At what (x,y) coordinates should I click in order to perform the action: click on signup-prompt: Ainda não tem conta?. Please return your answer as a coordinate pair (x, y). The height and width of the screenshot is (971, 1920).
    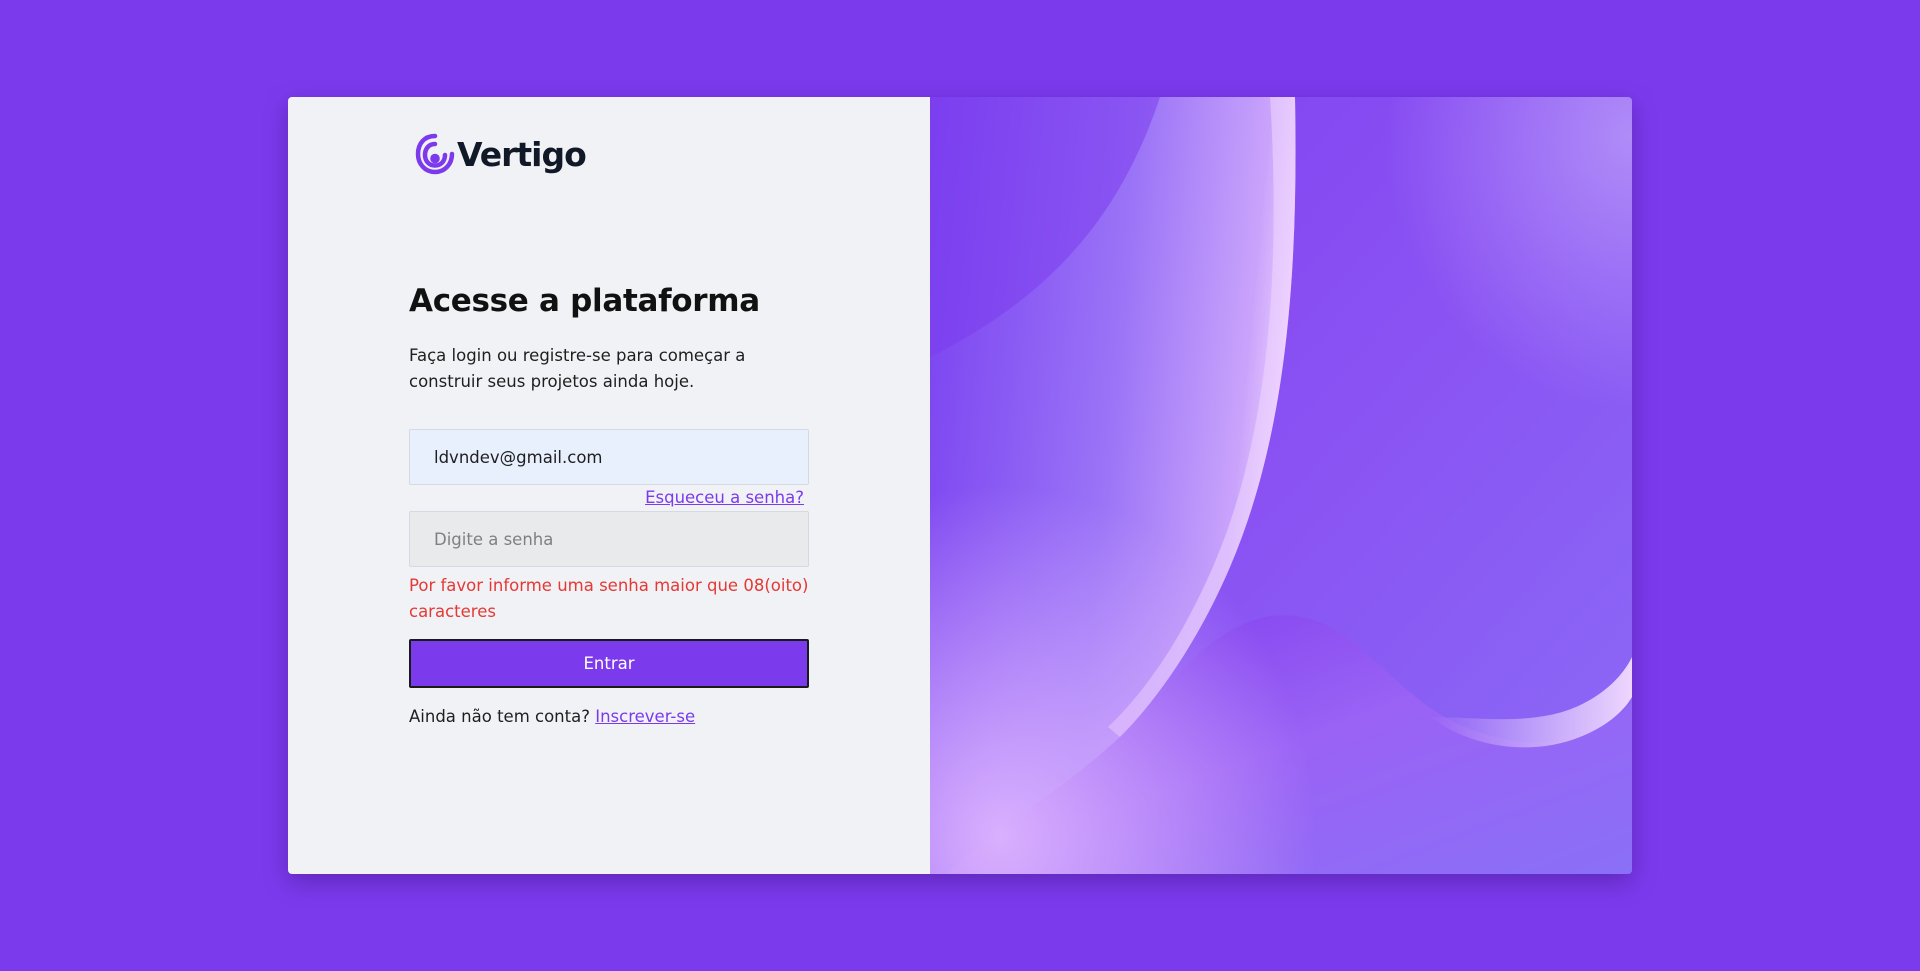
    Looking at the image, I should click on (499, 716).